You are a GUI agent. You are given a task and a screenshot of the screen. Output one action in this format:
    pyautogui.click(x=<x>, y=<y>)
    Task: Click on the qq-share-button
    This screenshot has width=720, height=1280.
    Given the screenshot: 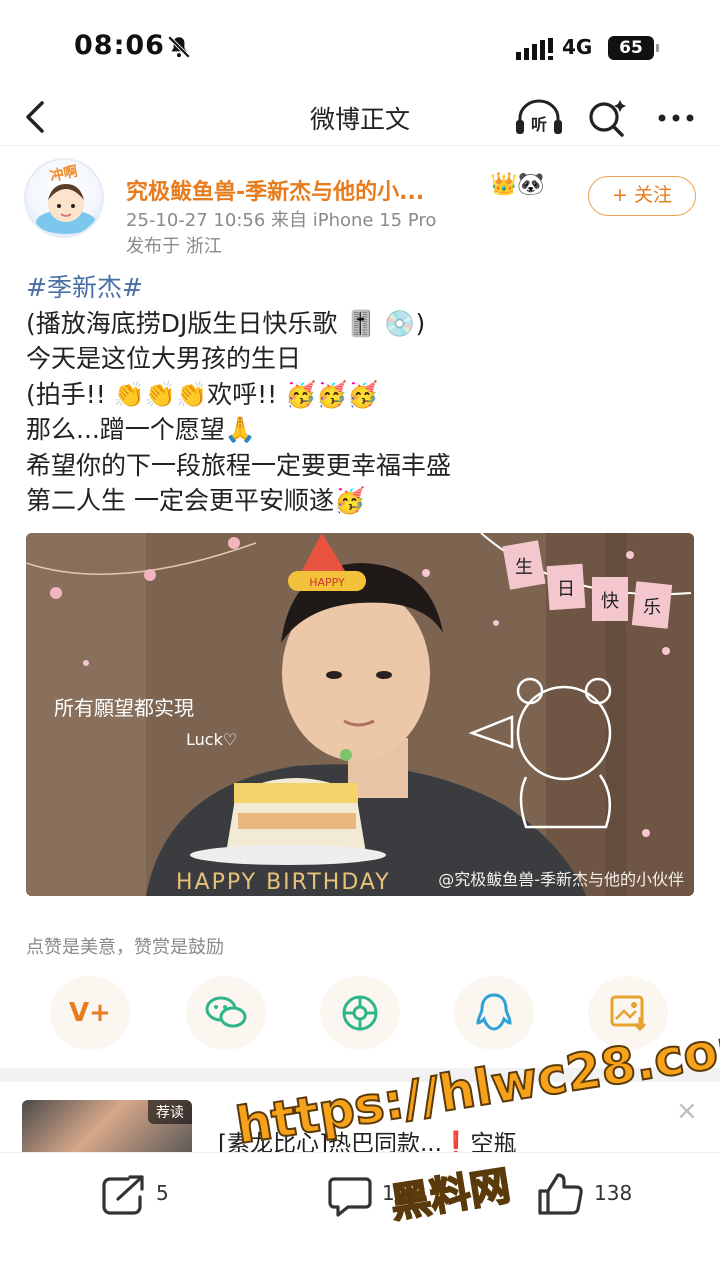 What is the action you would take?
    pyautogui.click(x=494, y=1013)
    